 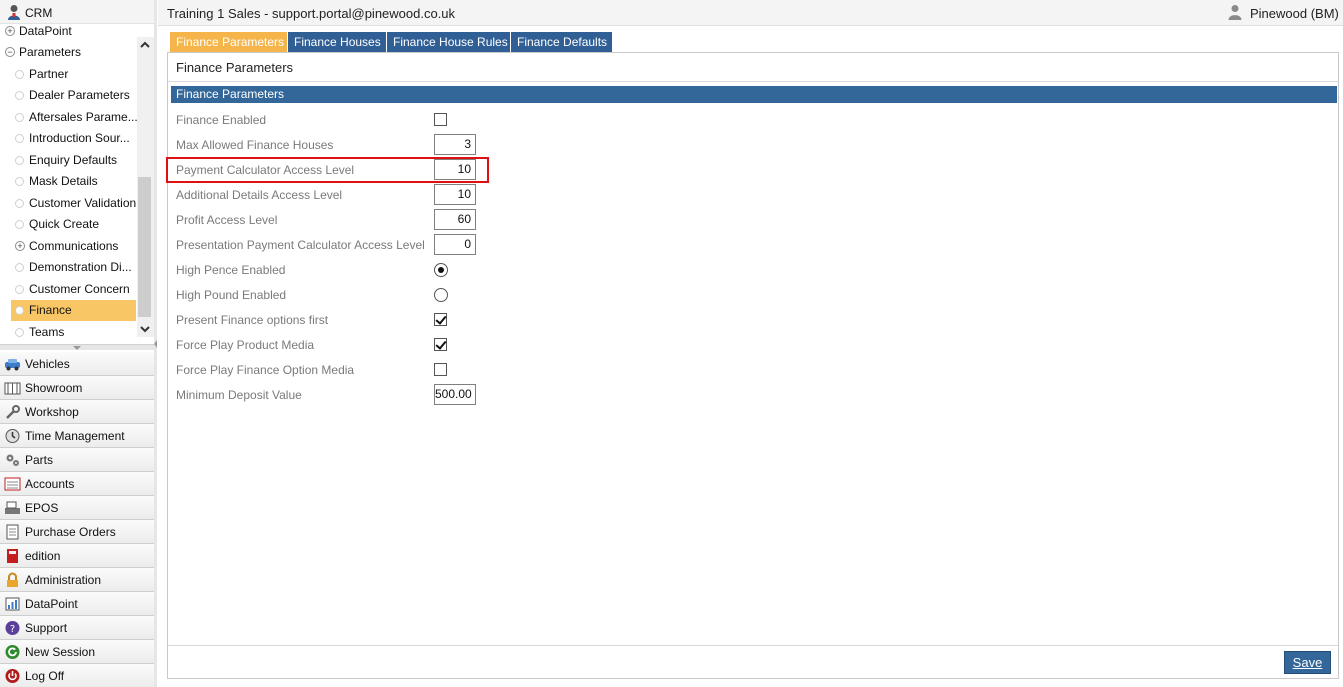 What do you see at coordinates (145, 329) in the screenshot?
I see `chevron-down-icon` at bounding box center [145, 329].